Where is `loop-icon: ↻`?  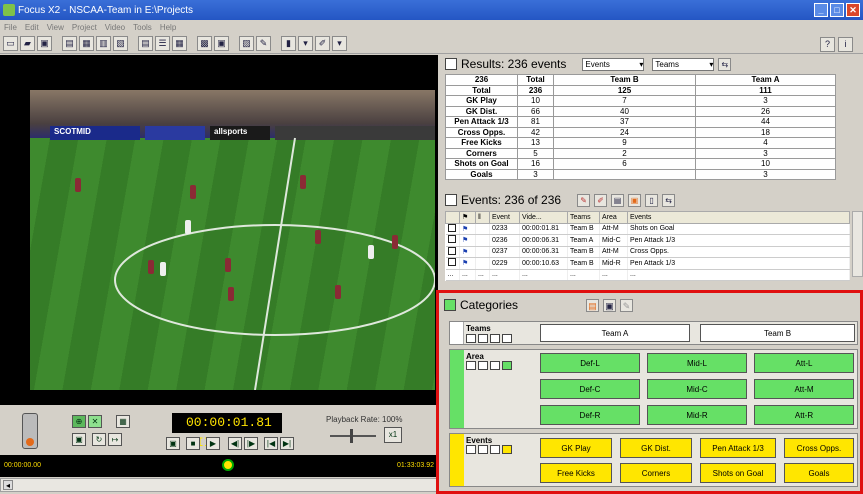 loop-icon: ↻ is located at coordinates (99, 439).